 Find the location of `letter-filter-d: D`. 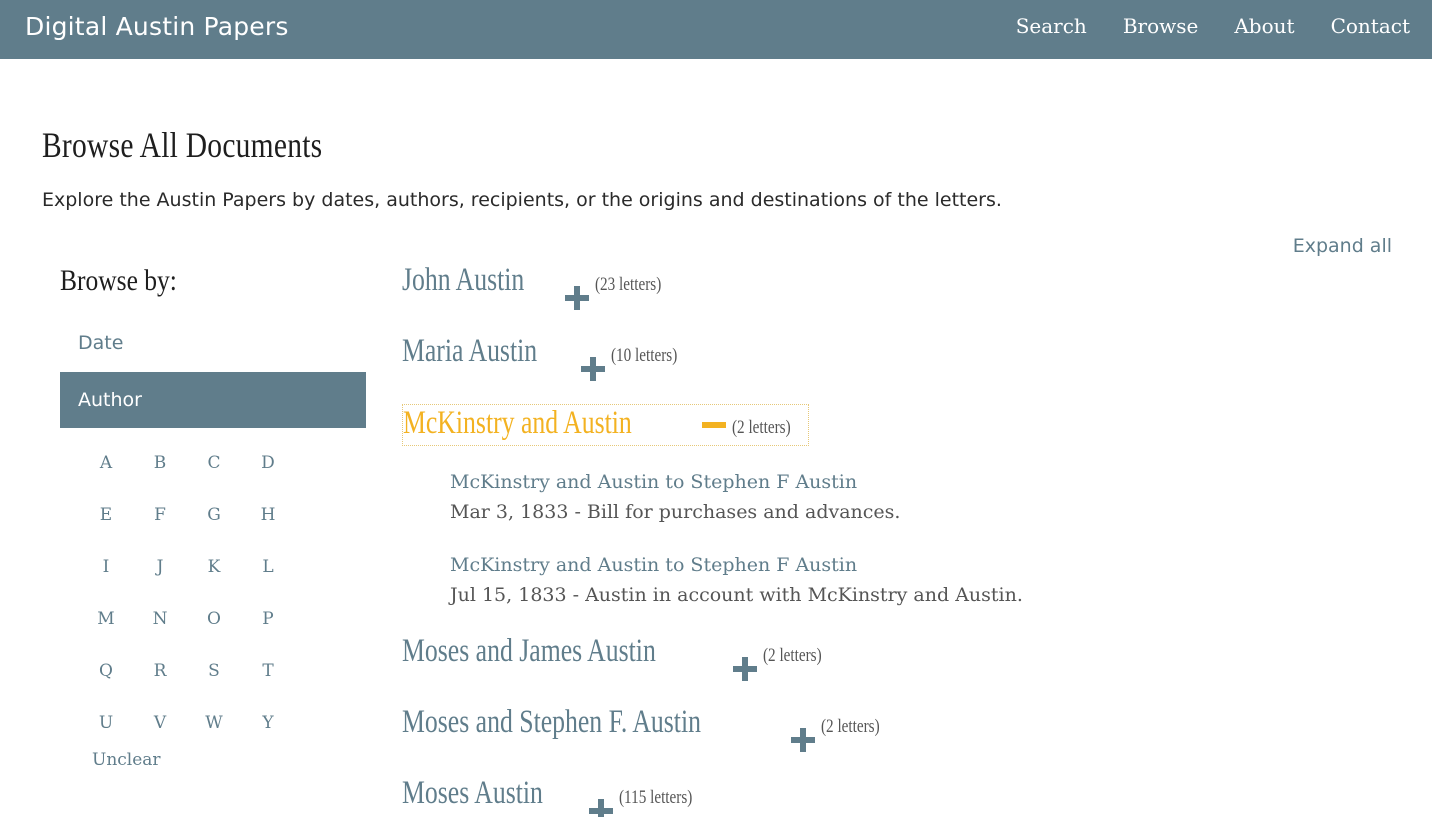

letter-filter-d: D is located at coordinates (268, 466).